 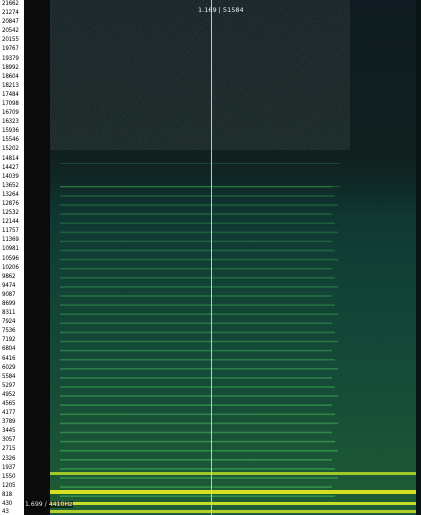 I want to click on freq-tick: 818, so click(x=7, y=494).